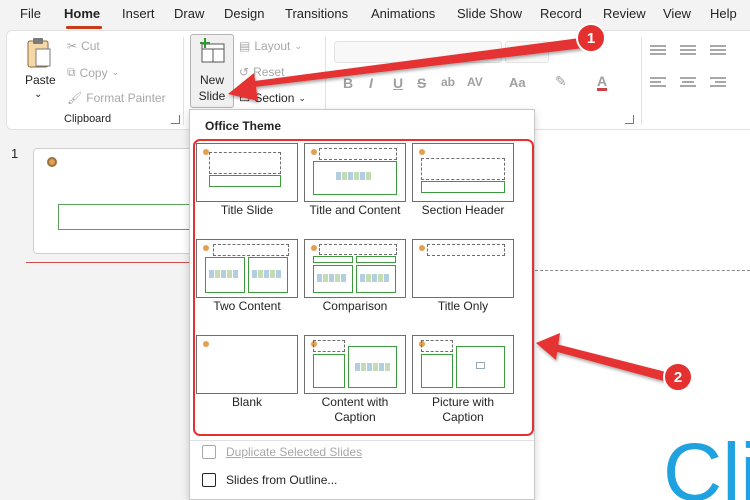 The height and width of the screenshot is (500, 750). I want to click on paste-button: Paste ⌄, so click(39, 72).